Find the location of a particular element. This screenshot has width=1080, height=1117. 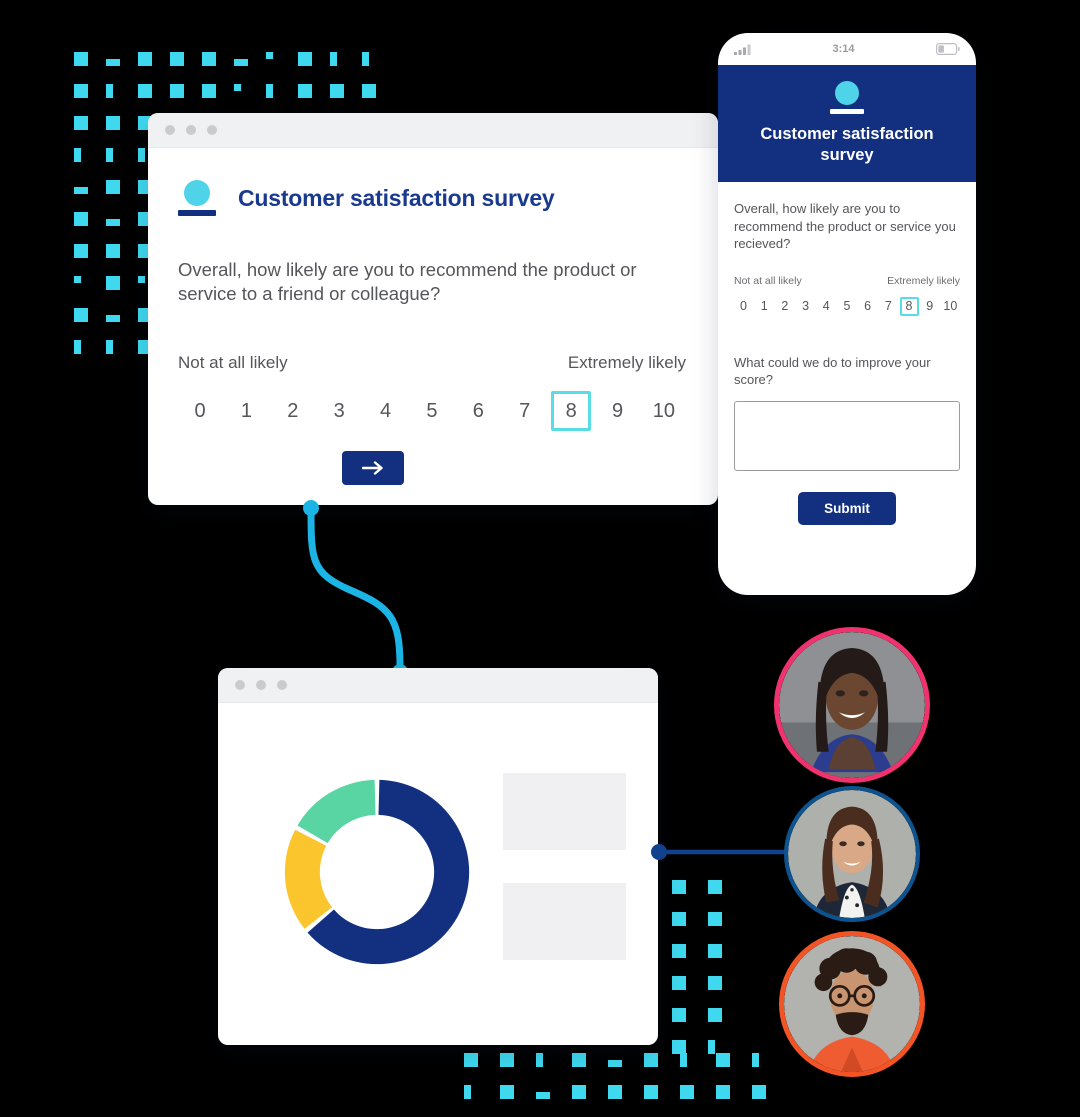

donut-slice-Detractors is located at coordinates (336, 811).